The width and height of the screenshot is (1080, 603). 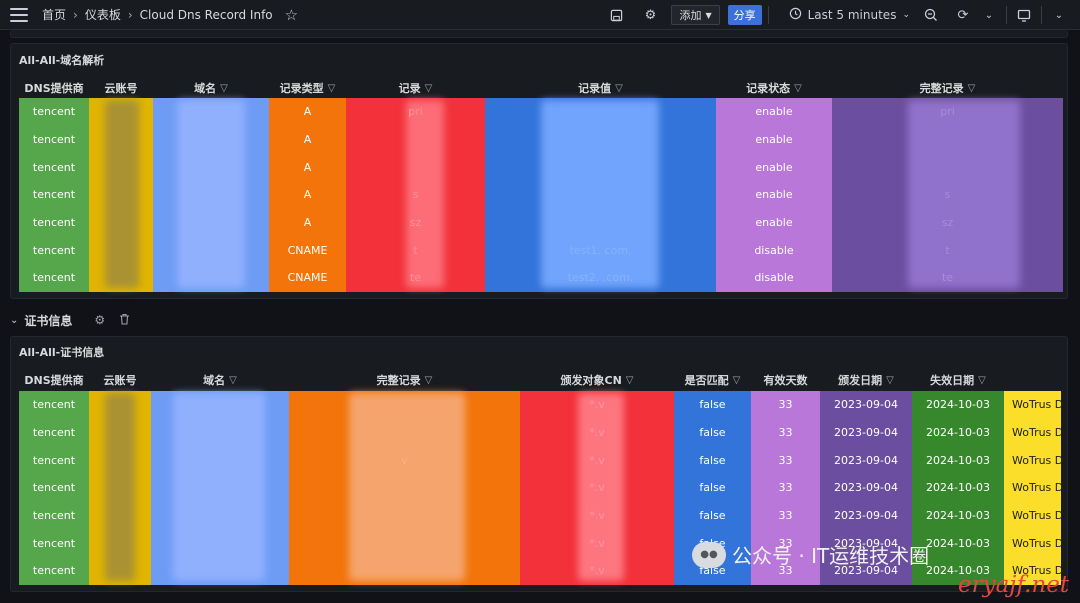 What do you see at coordinates (774, 88) in the screenshot?
I see `column-header: 记录状态 ▽` at bounding box center [774, 88].